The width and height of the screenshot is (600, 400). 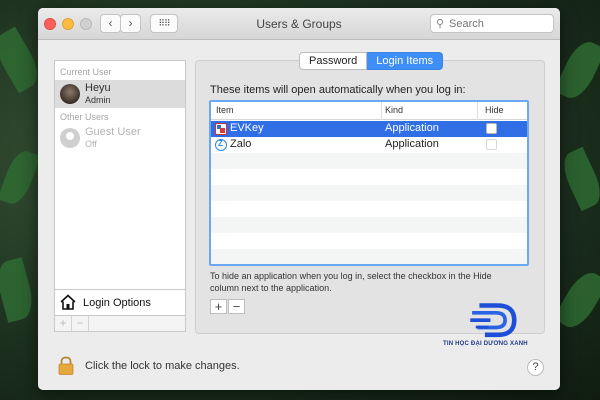 I want to click on tab-password: Password, so click(x=333, y=61).